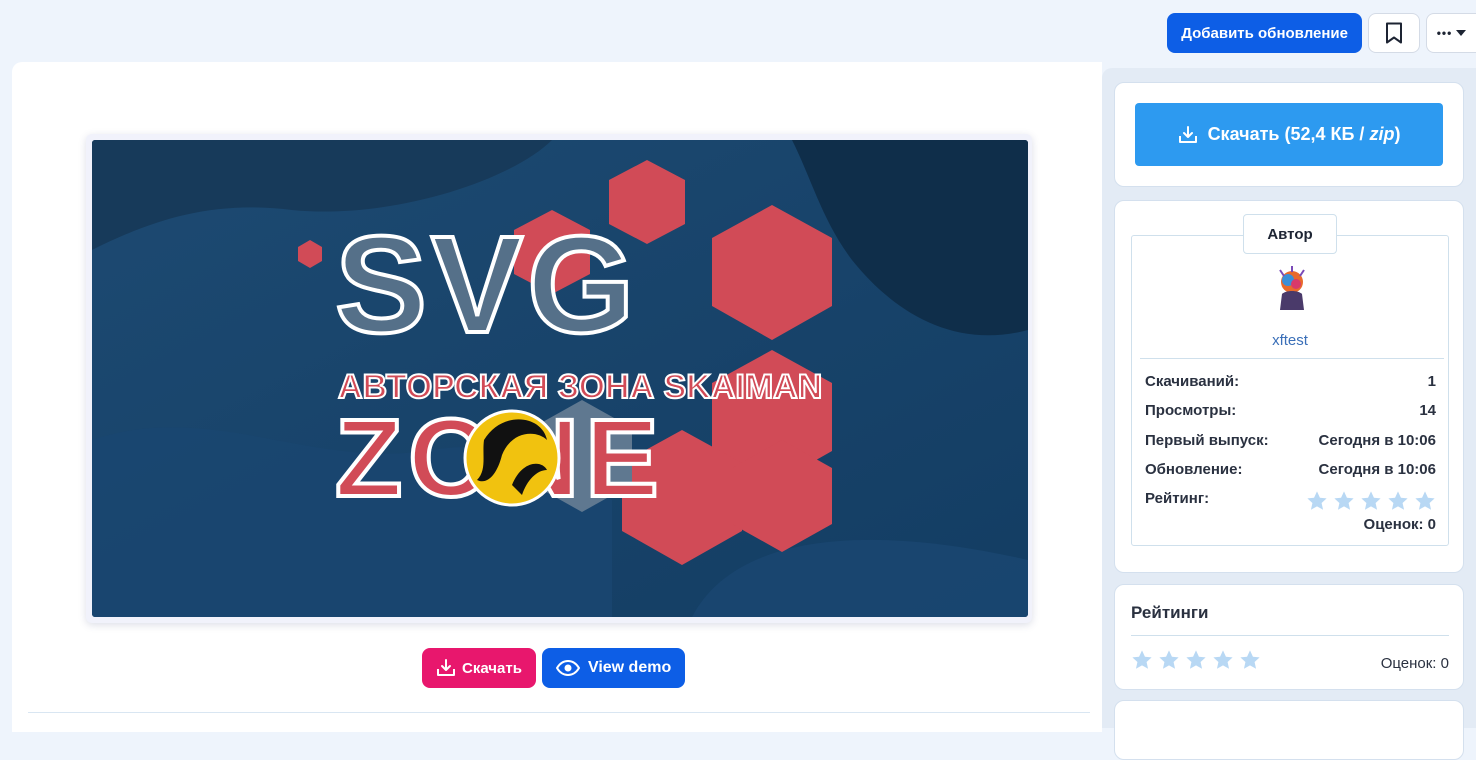 The image size is (1476, 760). What do you see at coordinates (1290, 234) in the screenshot?
I see `author-tab: Автор` at bounding box center [1290, 234].